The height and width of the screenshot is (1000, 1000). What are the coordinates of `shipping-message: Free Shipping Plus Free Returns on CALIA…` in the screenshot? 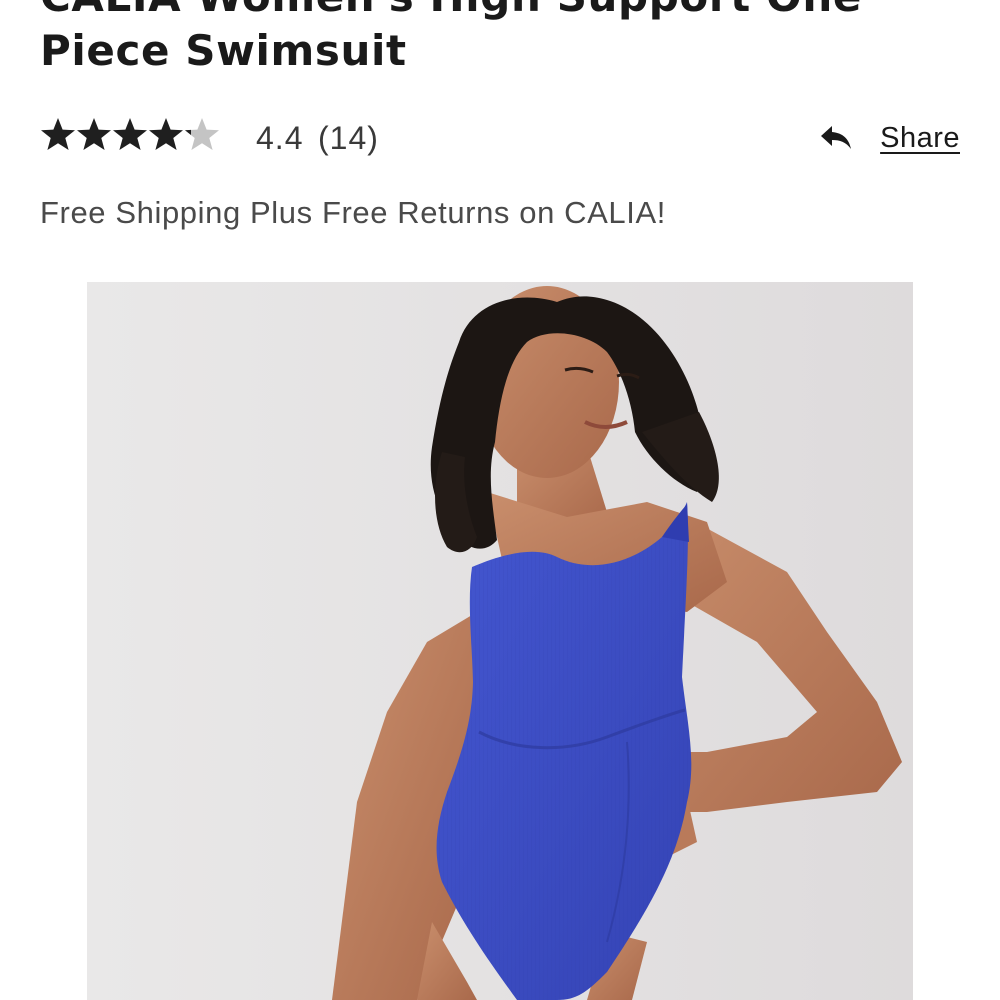 It's located at (353, 212).